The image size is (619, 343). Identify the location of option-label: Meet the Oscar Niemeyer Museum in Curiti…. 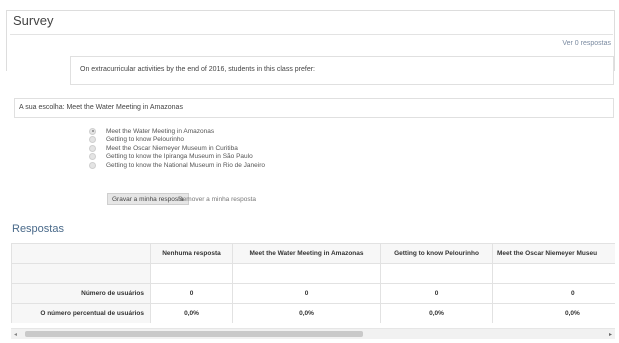
(172, 148).